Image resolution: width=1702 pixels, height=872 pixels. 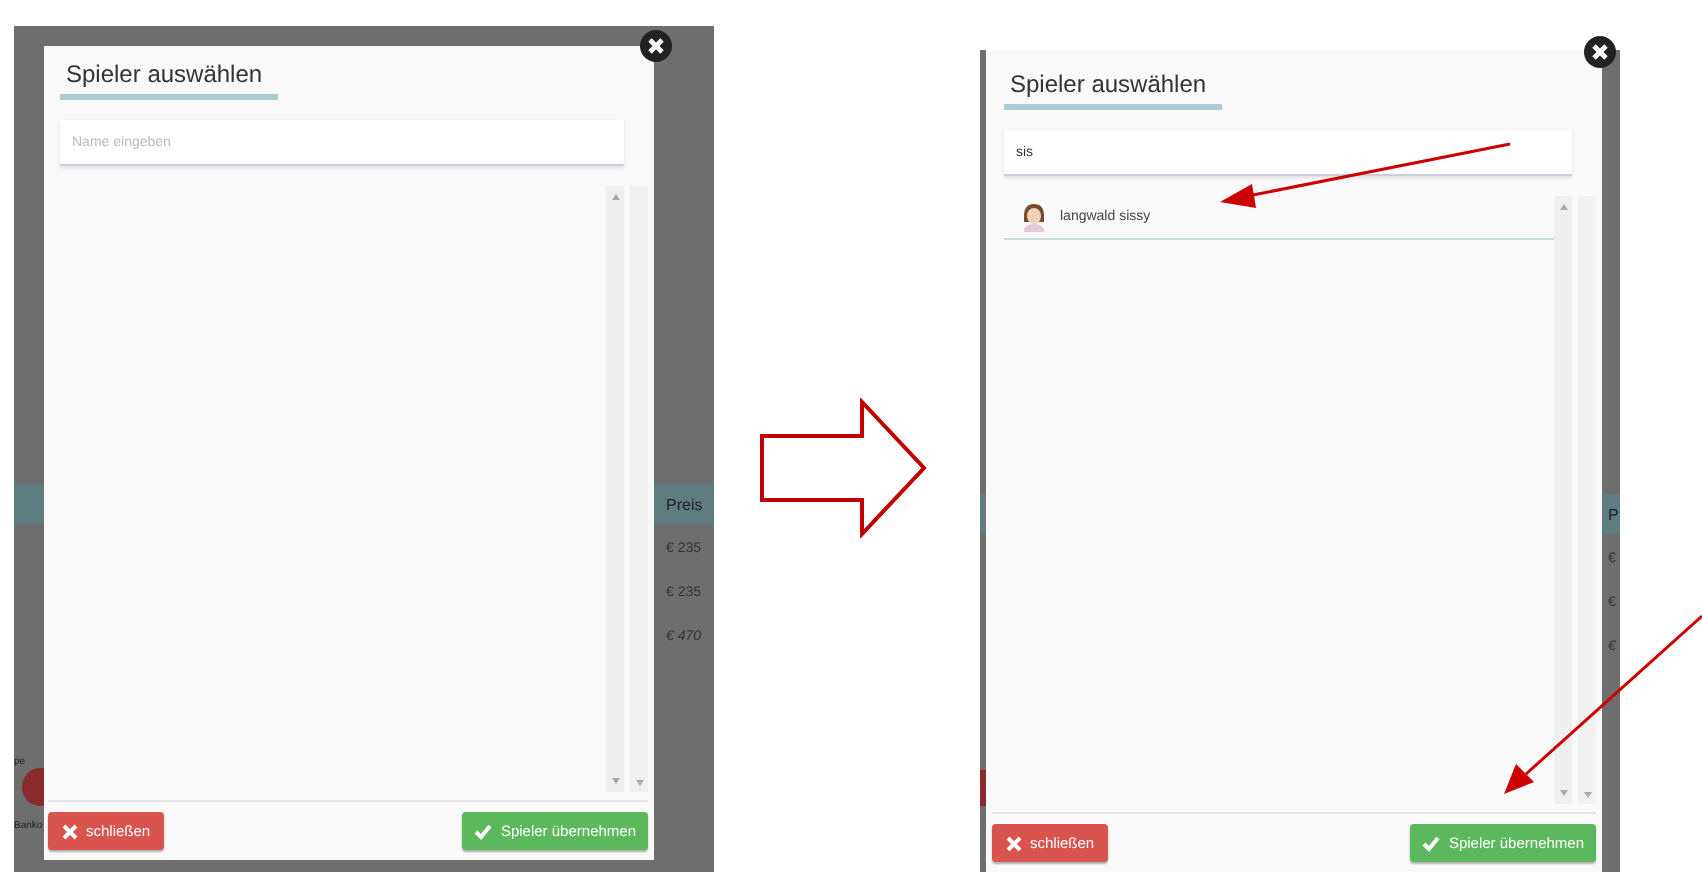 What do you see at coordinates (685, 504) in the screenshot?
I see `column-header: Preis` at bounding box center [685, 504].